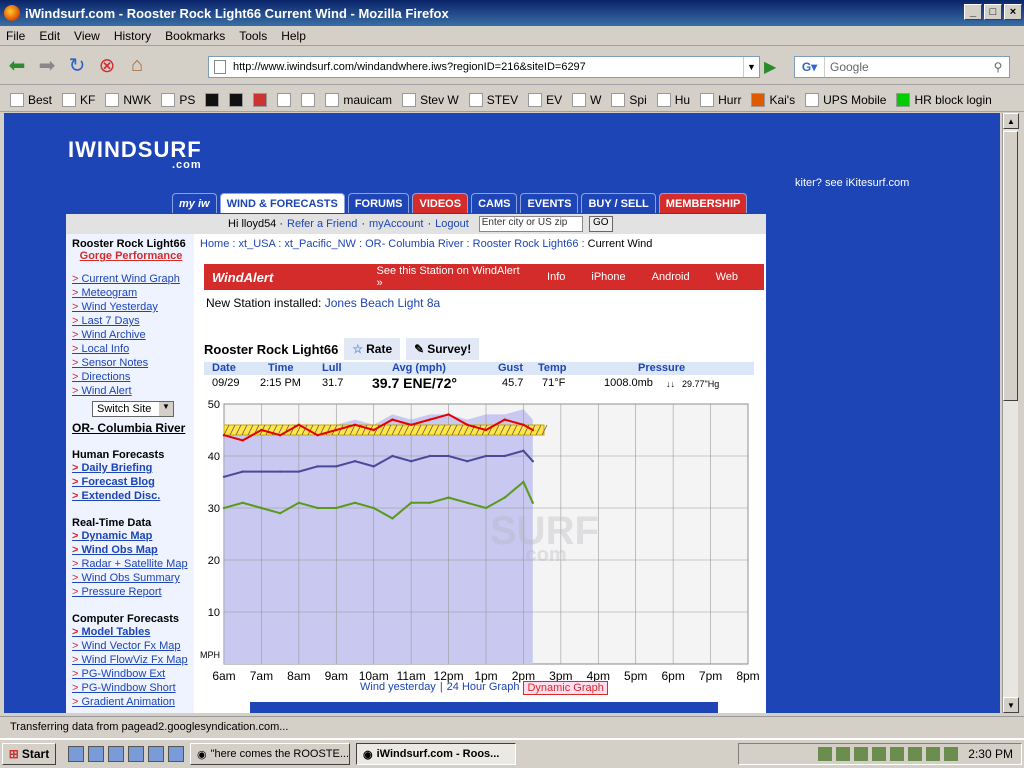  Describe the element at coordinates (128, 99) in the screenshot. I see `bookmark-item: NWK` at that location.